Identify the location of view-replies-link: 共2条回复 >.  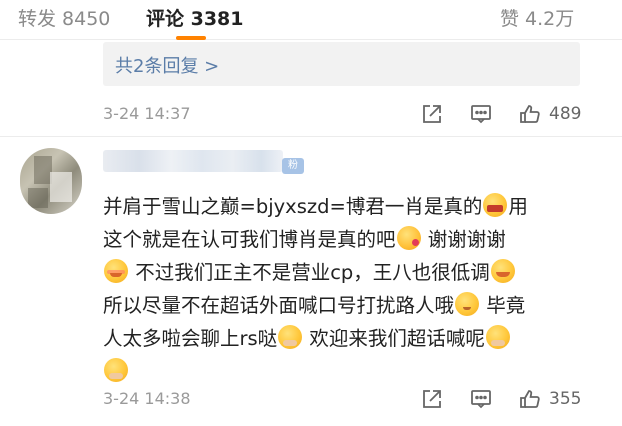
(167, 65).